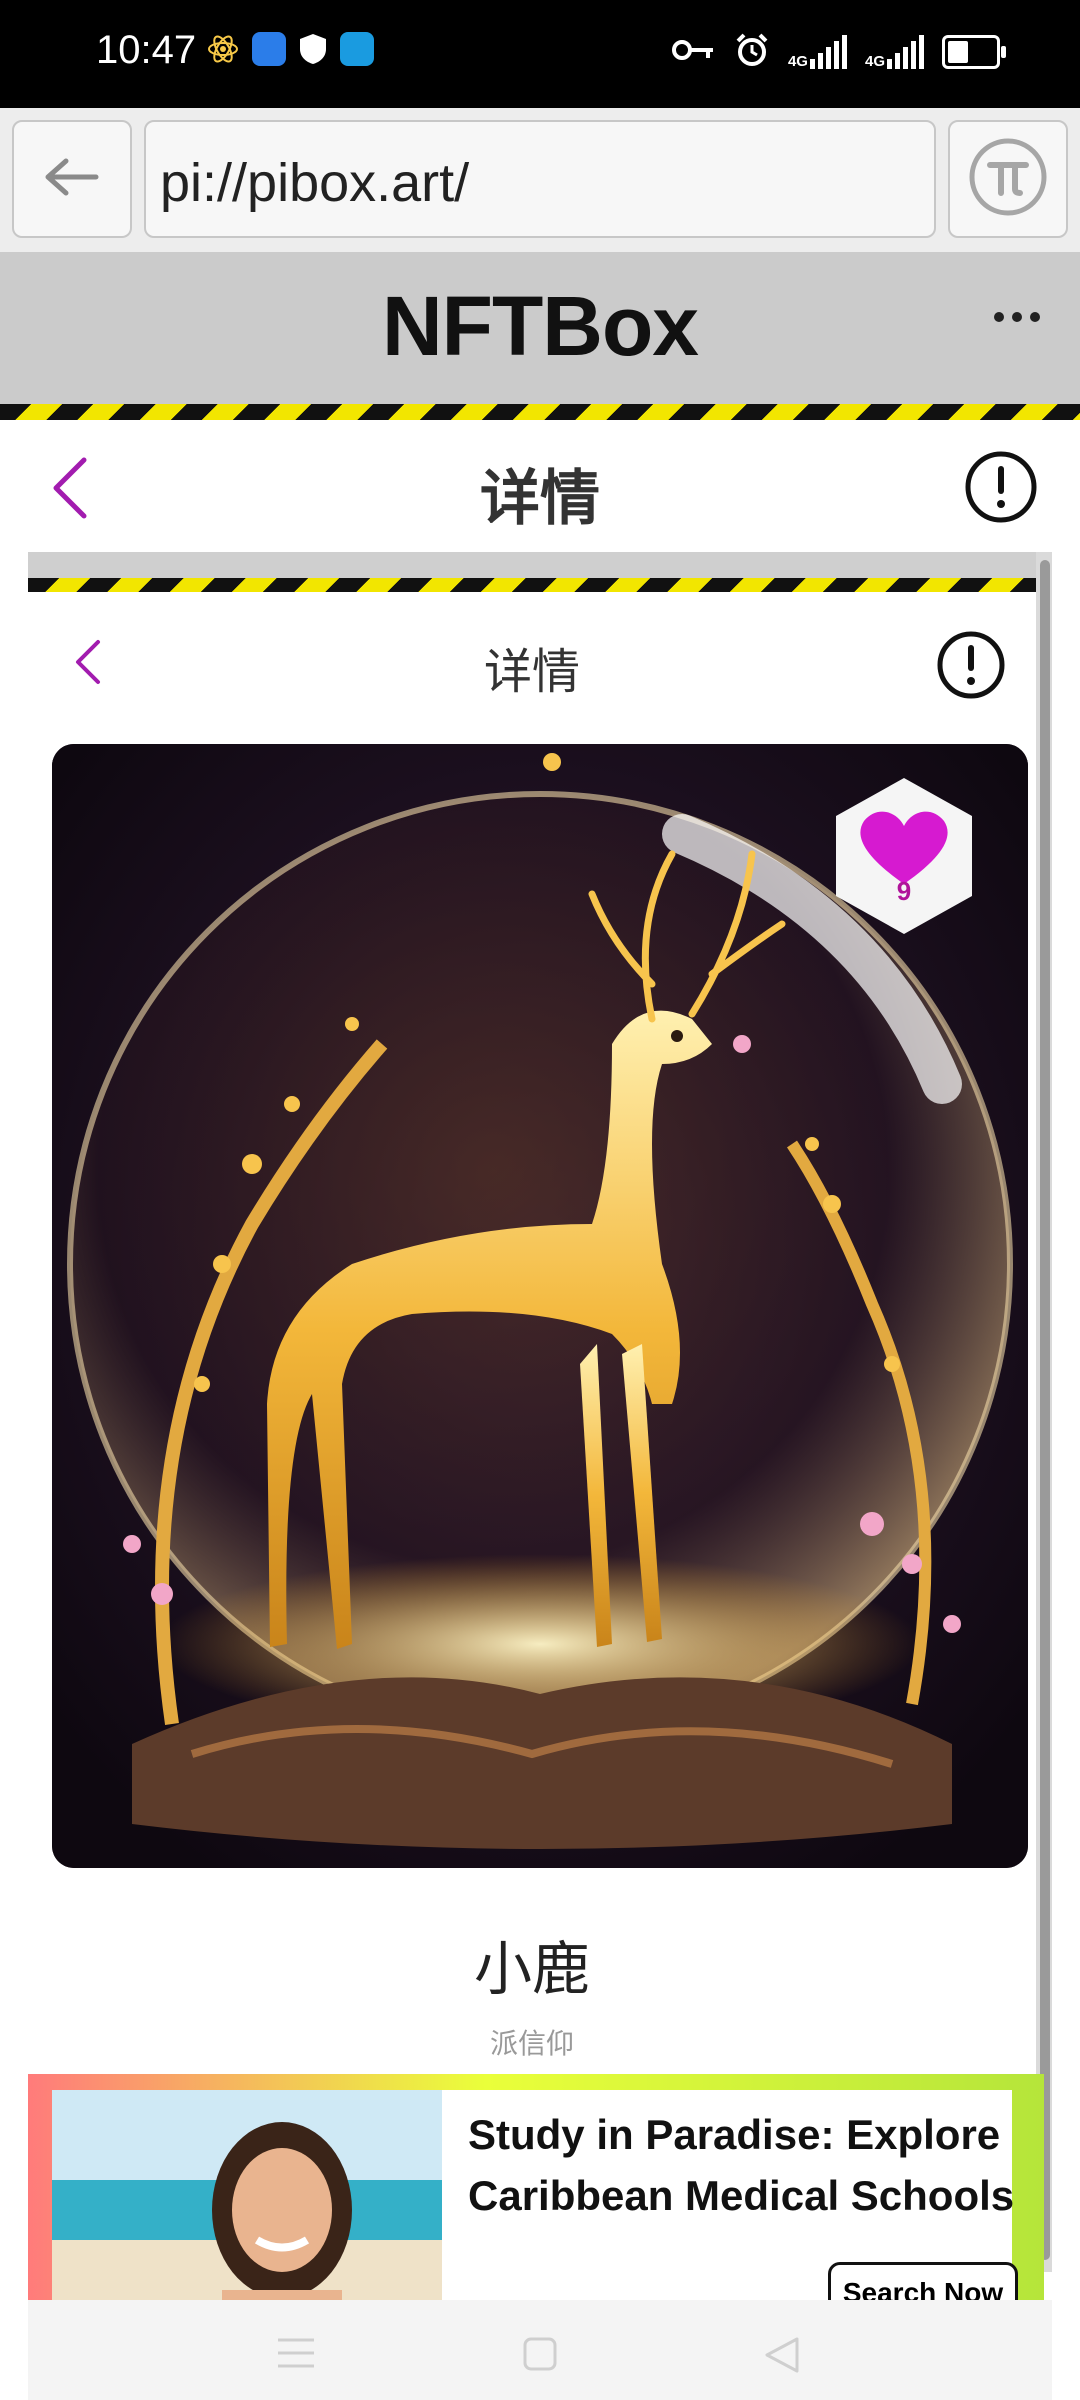 This screenshot has height=2400, width=1080. I want to click on ad-image, so click(247, 2195).